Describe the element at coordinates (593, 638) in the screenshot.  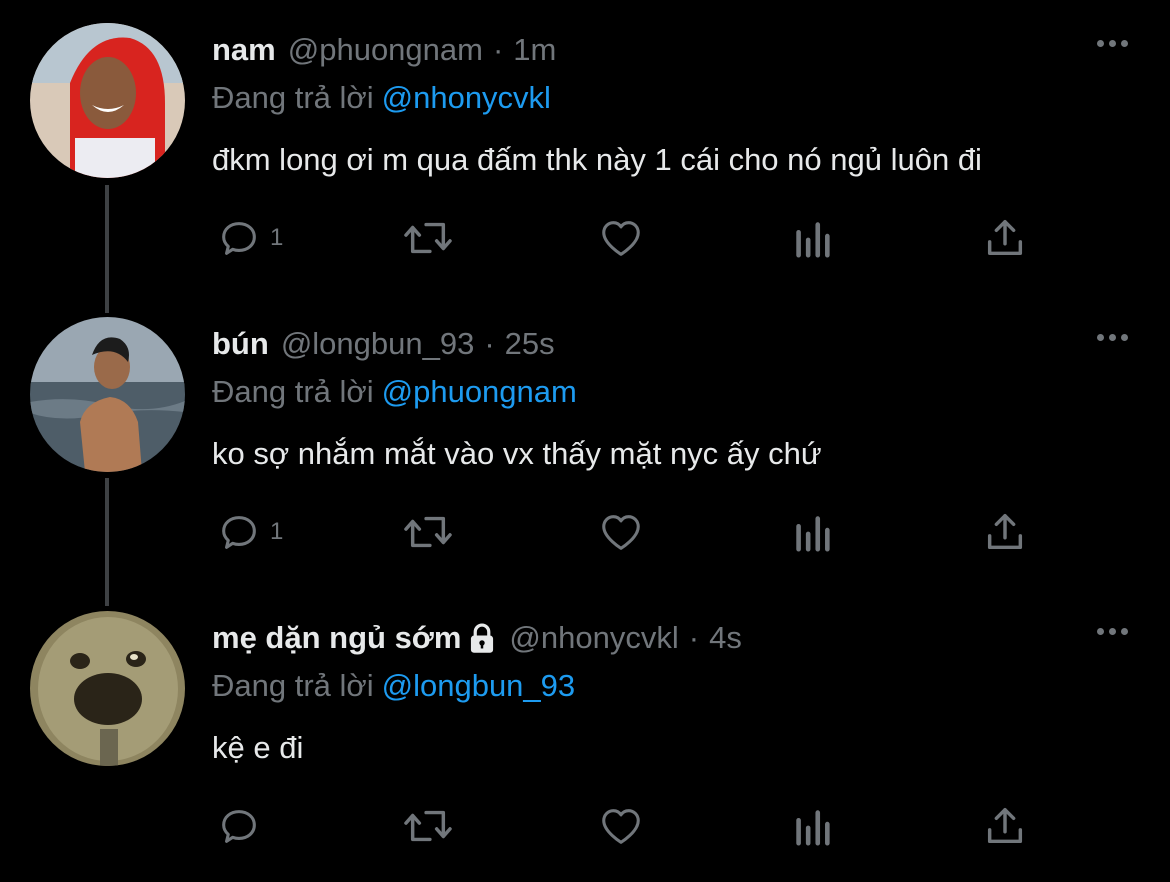
I see `author-handle: @nhonycvkl` at that location.